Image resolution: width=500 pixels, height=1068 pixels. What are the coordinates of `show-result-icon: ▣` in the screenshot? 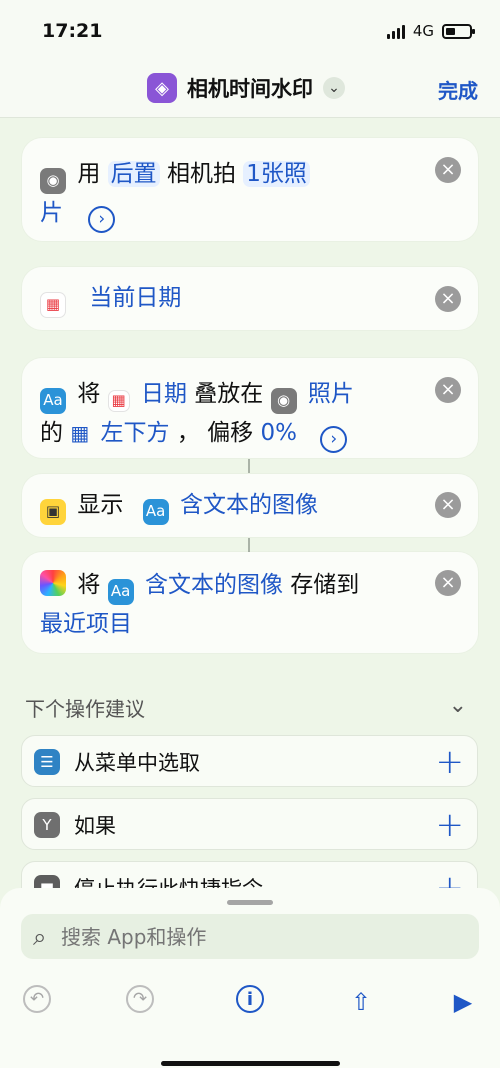 It's located at (53, 511).